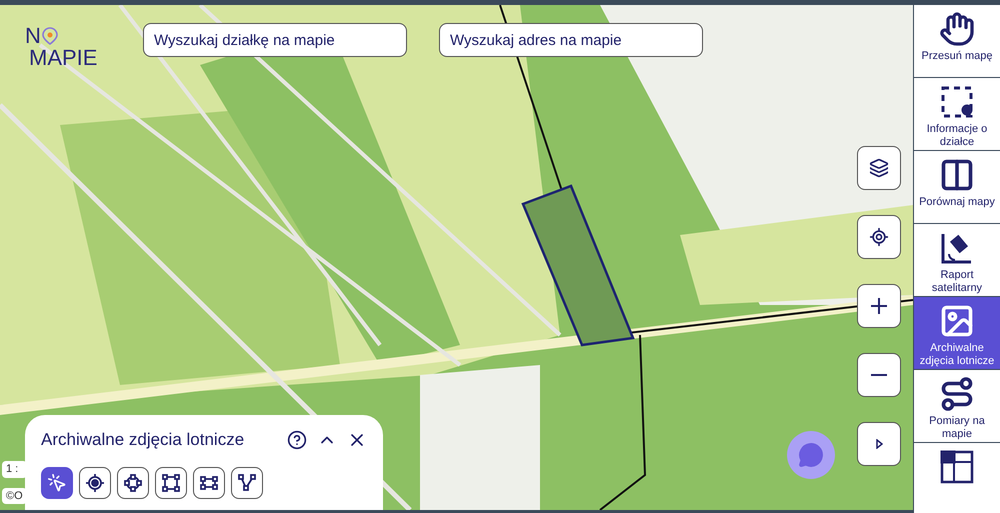  I want to click on sidebar-tool: Informacje o działce, so click(957, 114).